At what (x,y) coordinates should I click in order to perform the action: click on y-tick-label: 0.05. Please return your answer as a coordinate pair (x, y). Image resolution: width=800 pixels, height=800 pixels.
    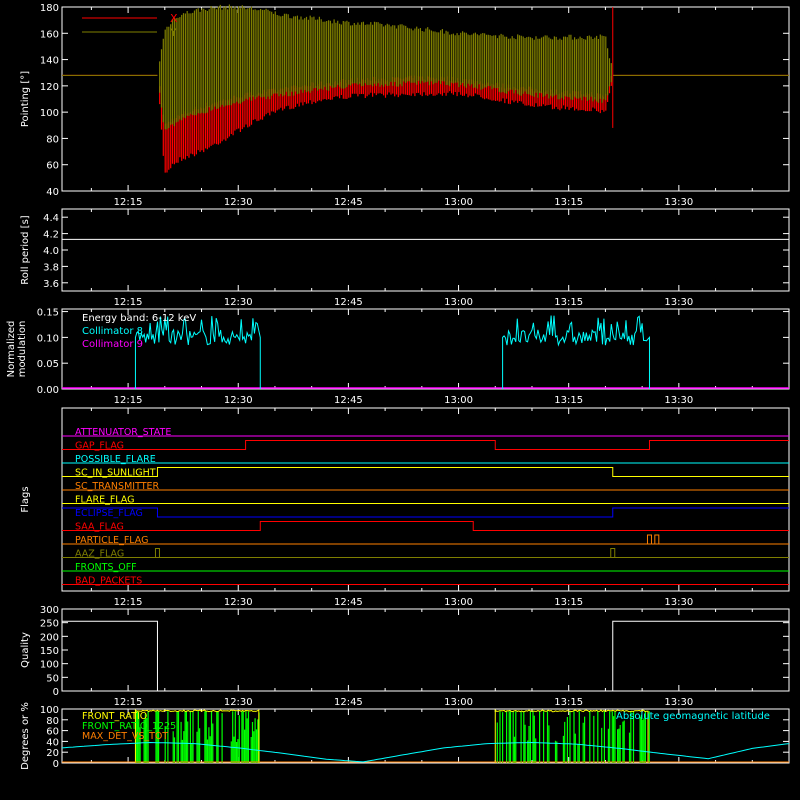
    Looking at the image, I should click on (48, 364).